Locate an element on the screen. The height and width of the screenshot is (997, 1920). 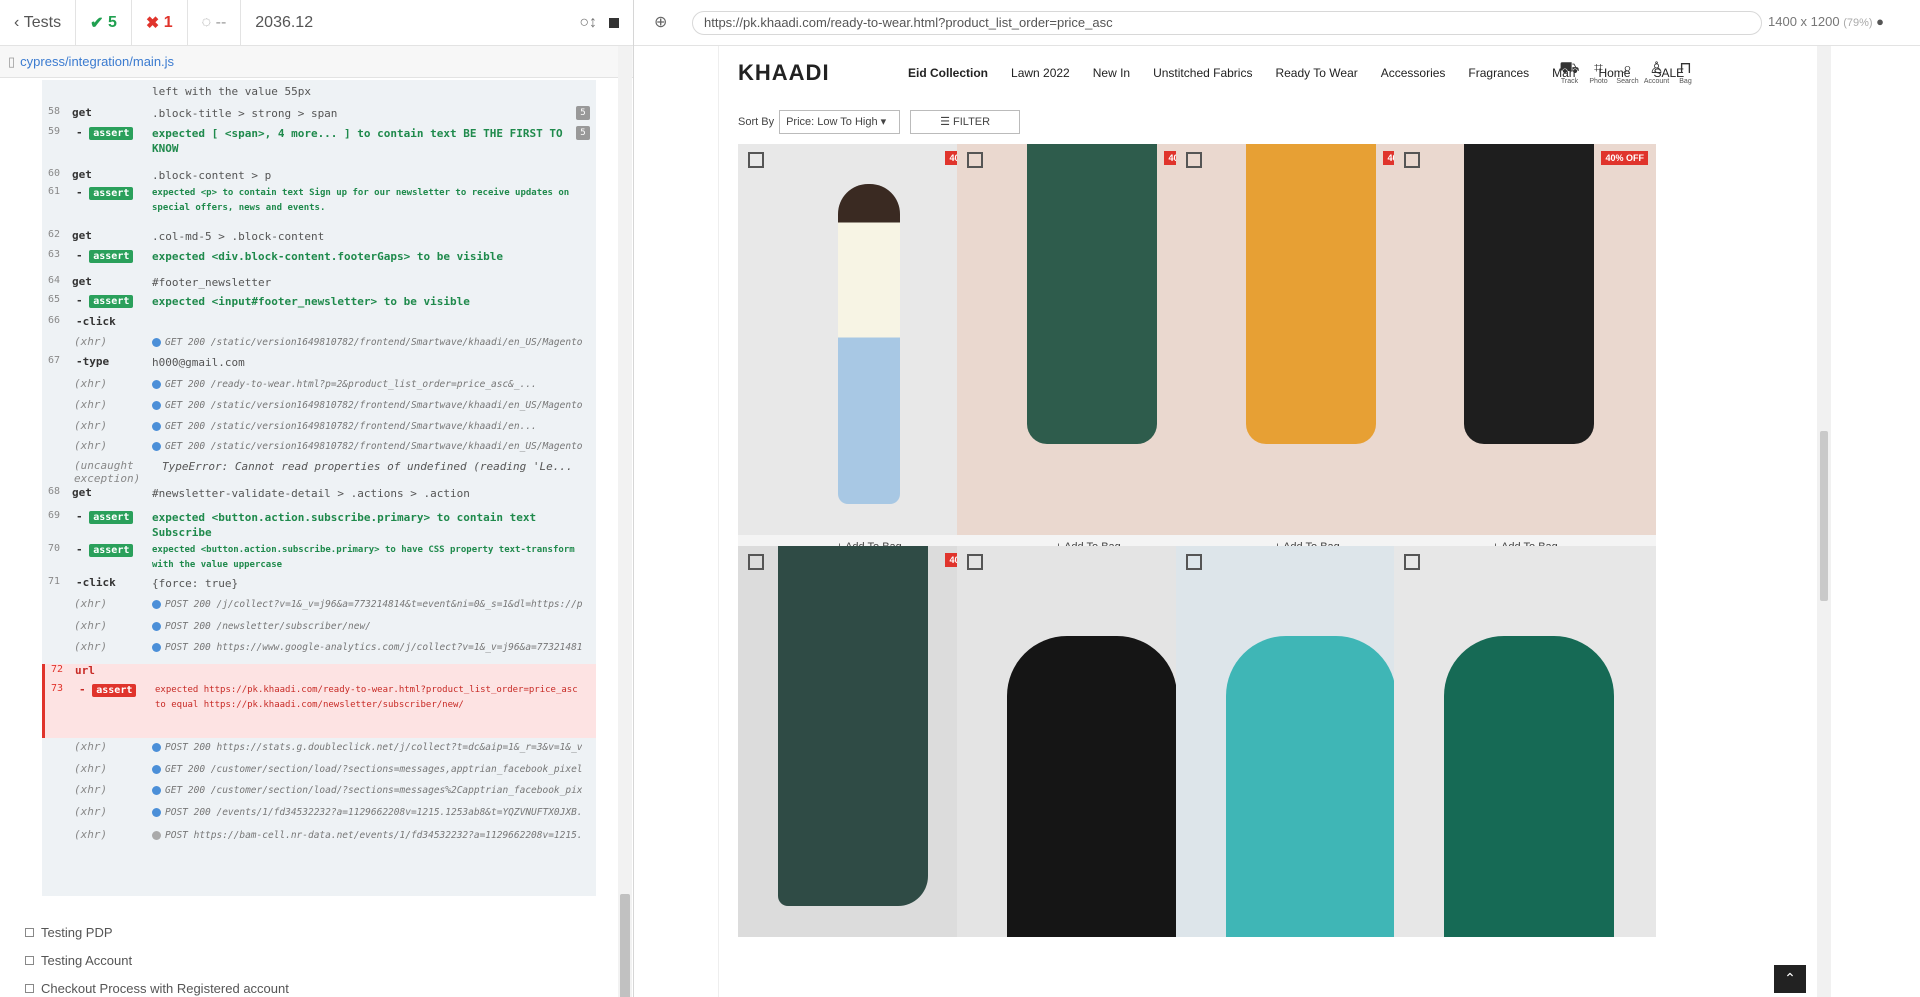
log-message: left with the value 55px is located at coordinates (231, 91).